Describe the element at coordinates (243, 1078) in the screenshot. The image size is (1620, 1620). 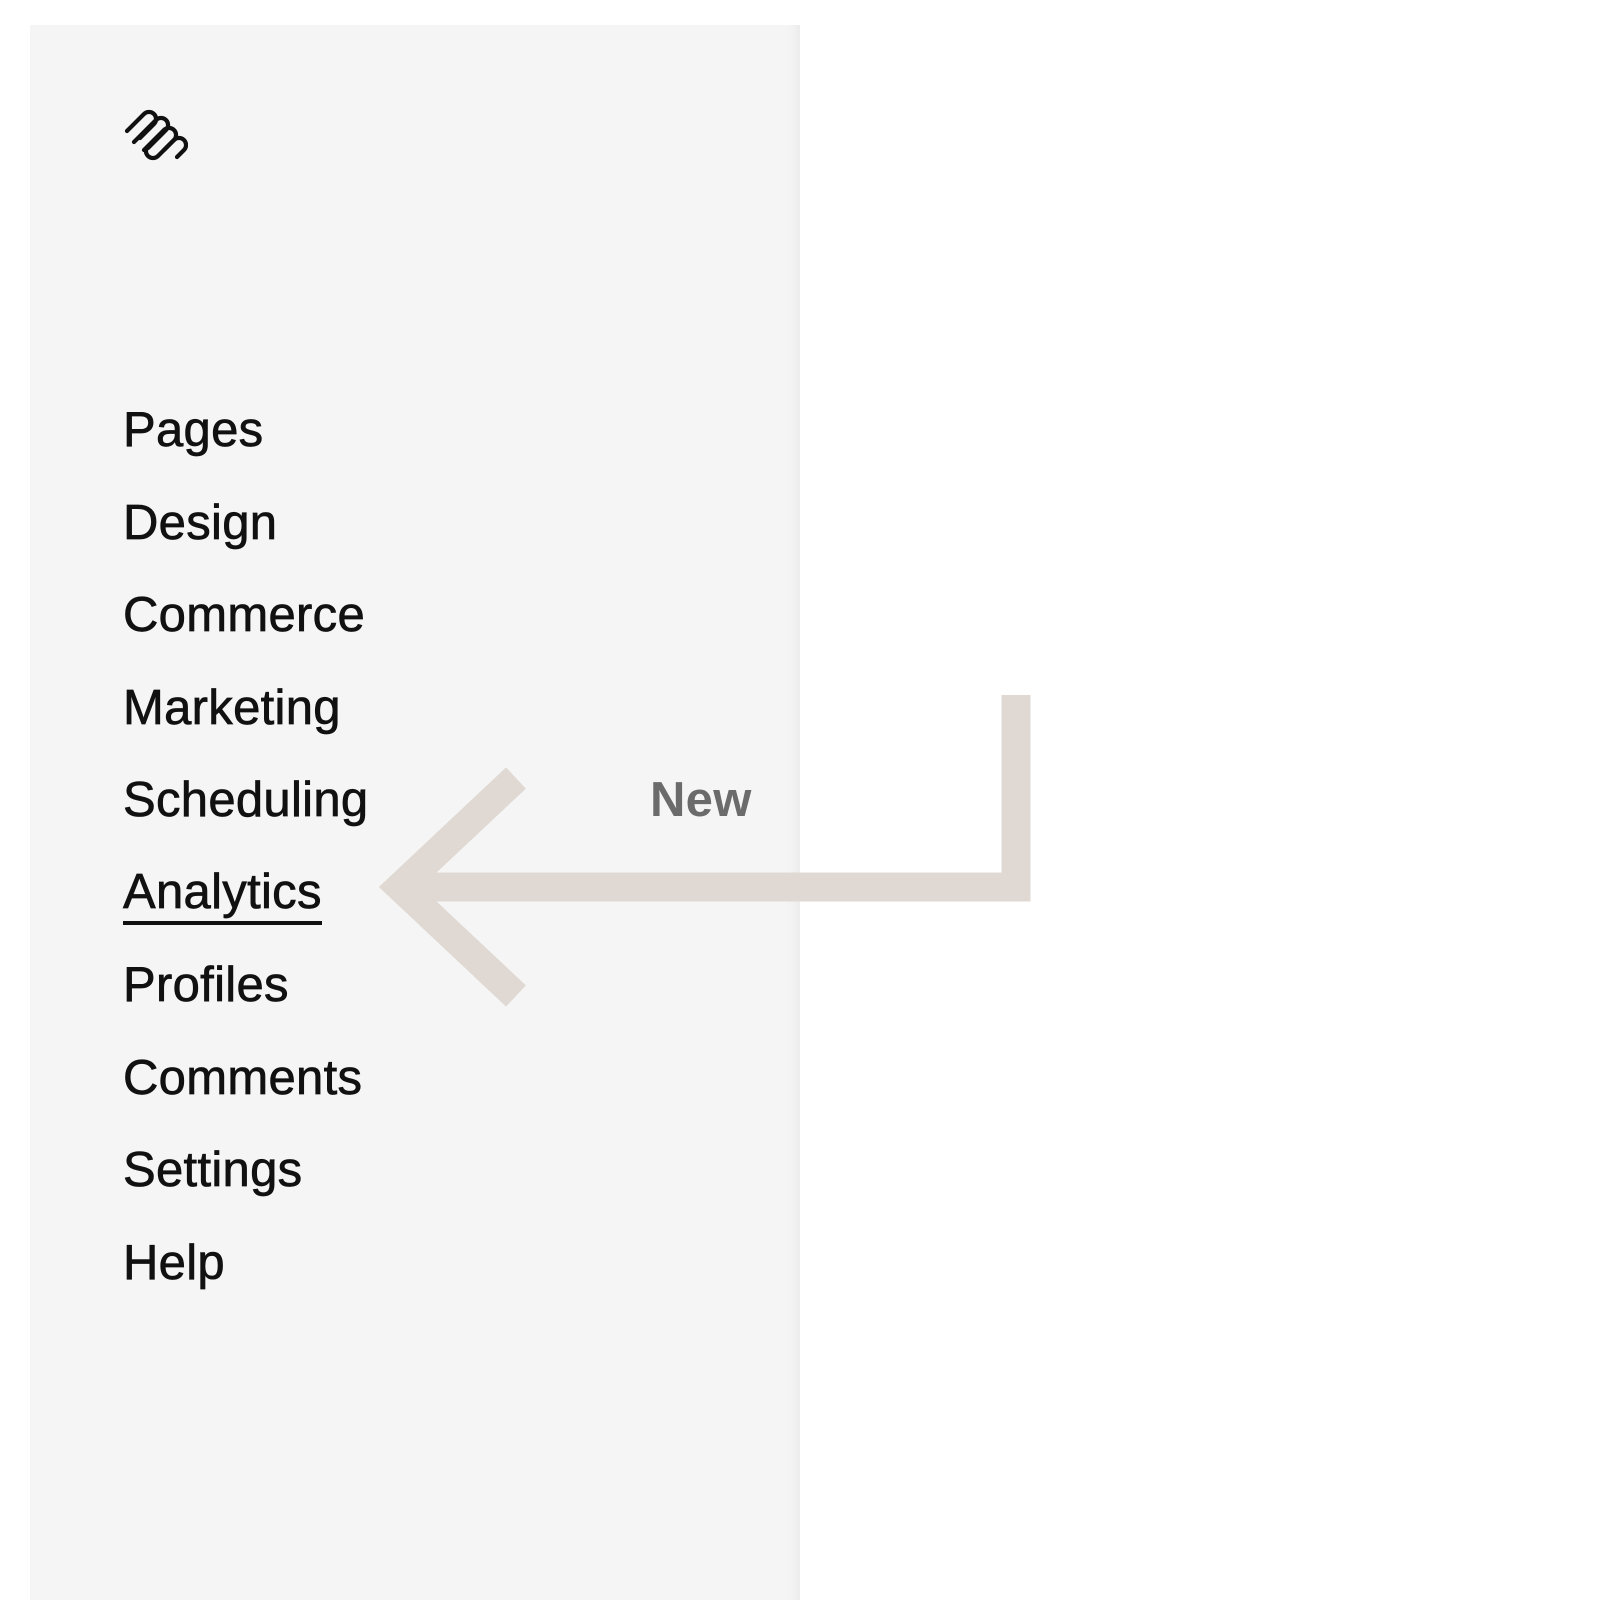
I see `sidebar-item-label: Comments` at that location.